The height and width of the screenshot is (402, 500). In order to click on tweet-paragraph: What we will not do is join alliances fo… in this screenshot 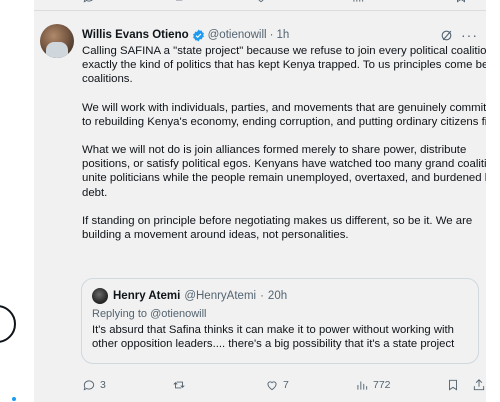, I will do `click(284, 171)`.